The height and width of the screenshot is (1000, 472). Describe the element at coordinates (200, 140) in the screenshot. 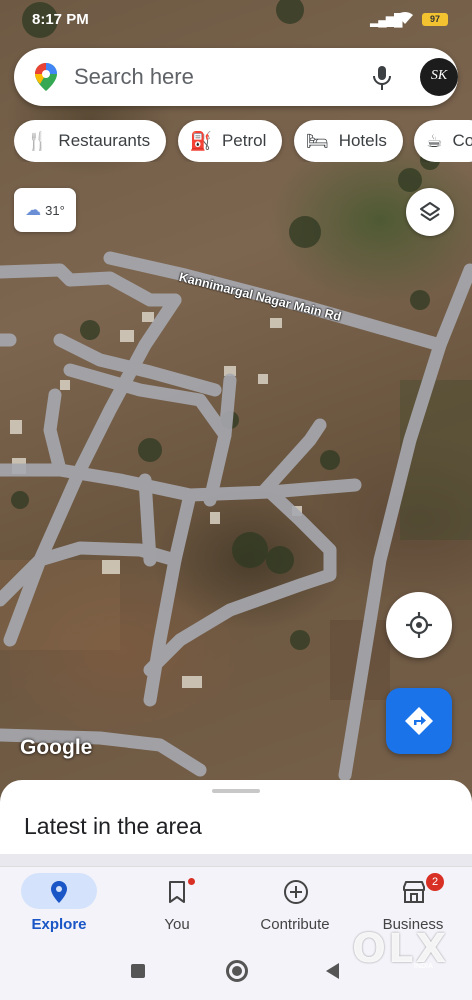

I see `fuel-icon: ⛽` at that location.